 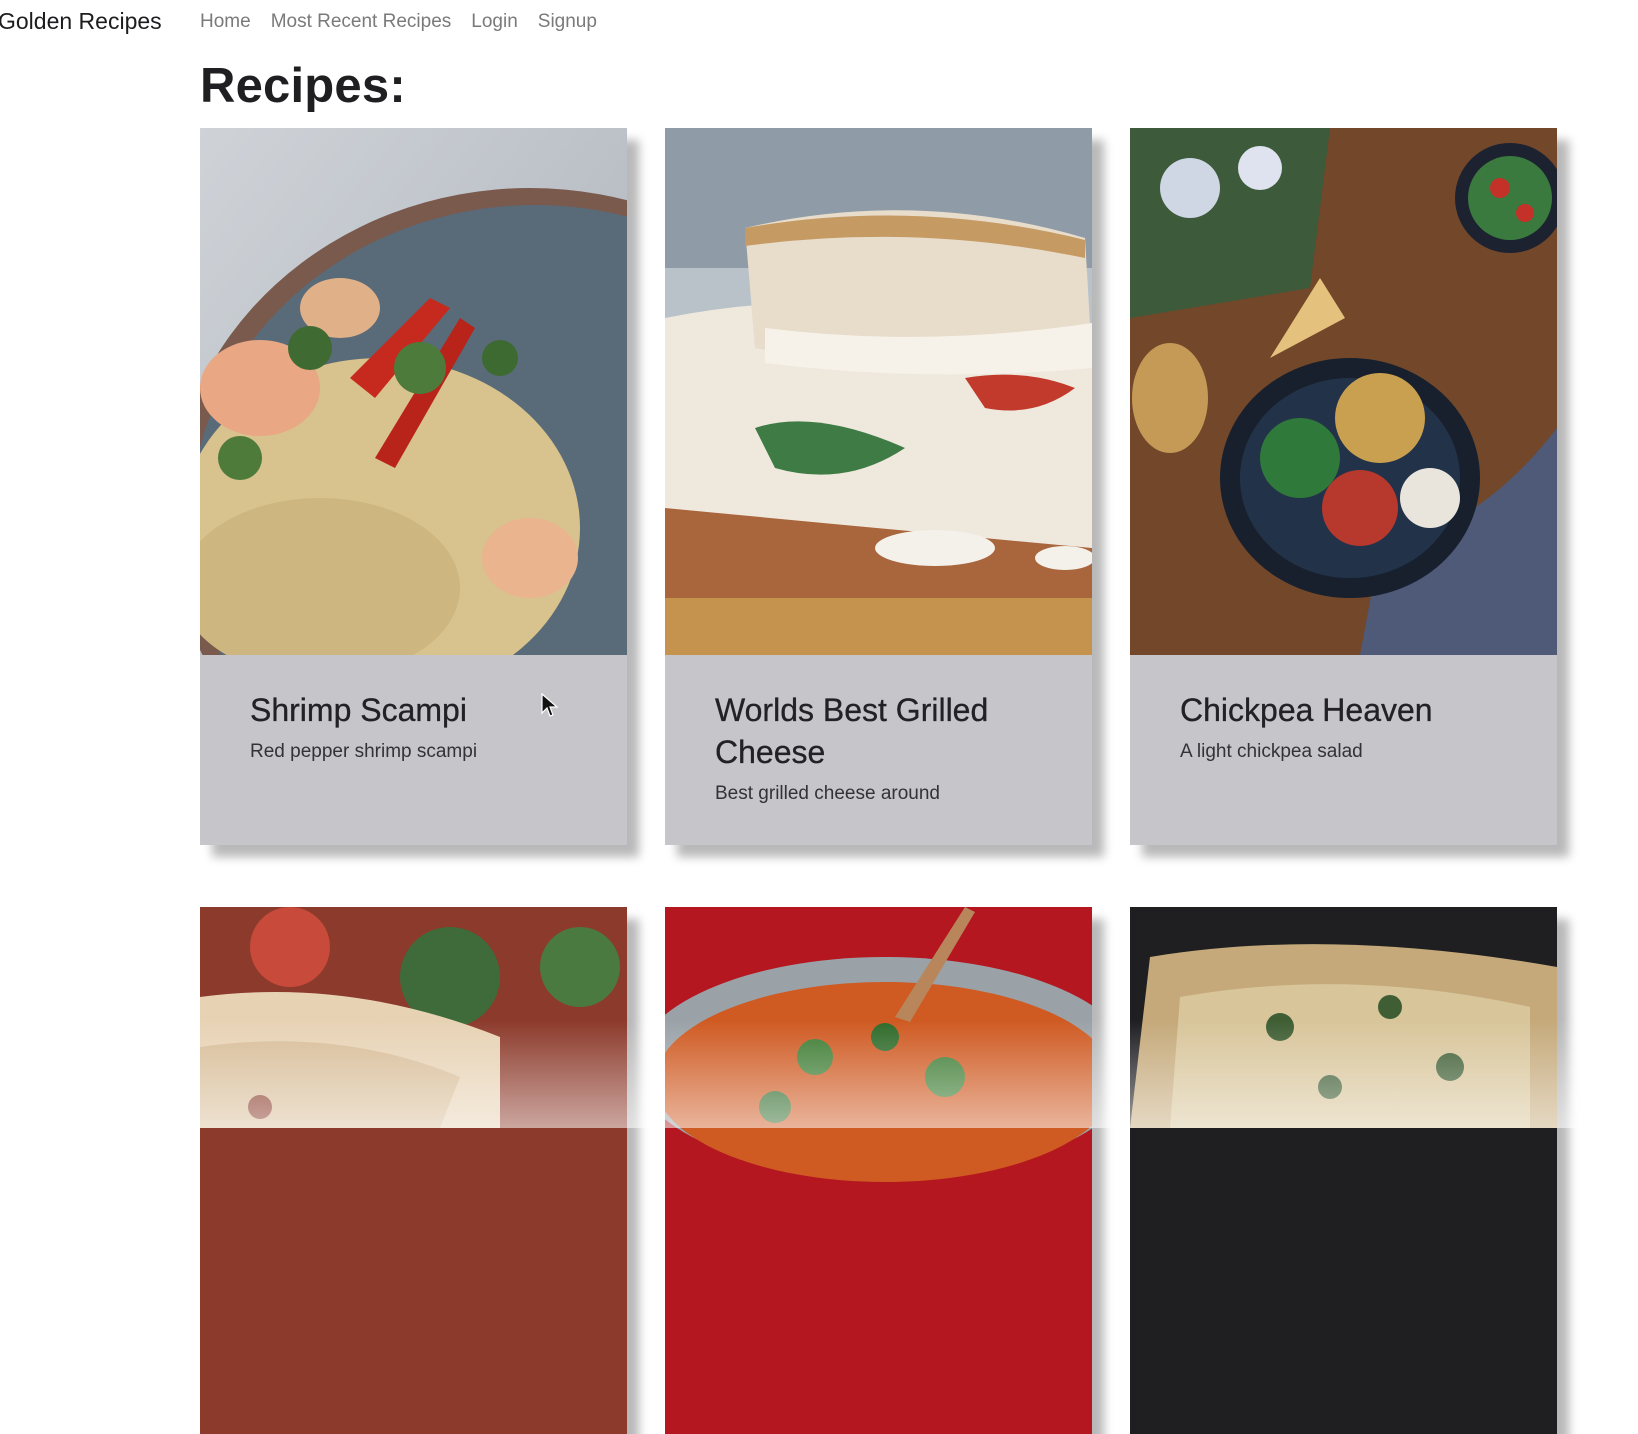 I want to click on nav-link-home: Home, so click(x=225, y=22).